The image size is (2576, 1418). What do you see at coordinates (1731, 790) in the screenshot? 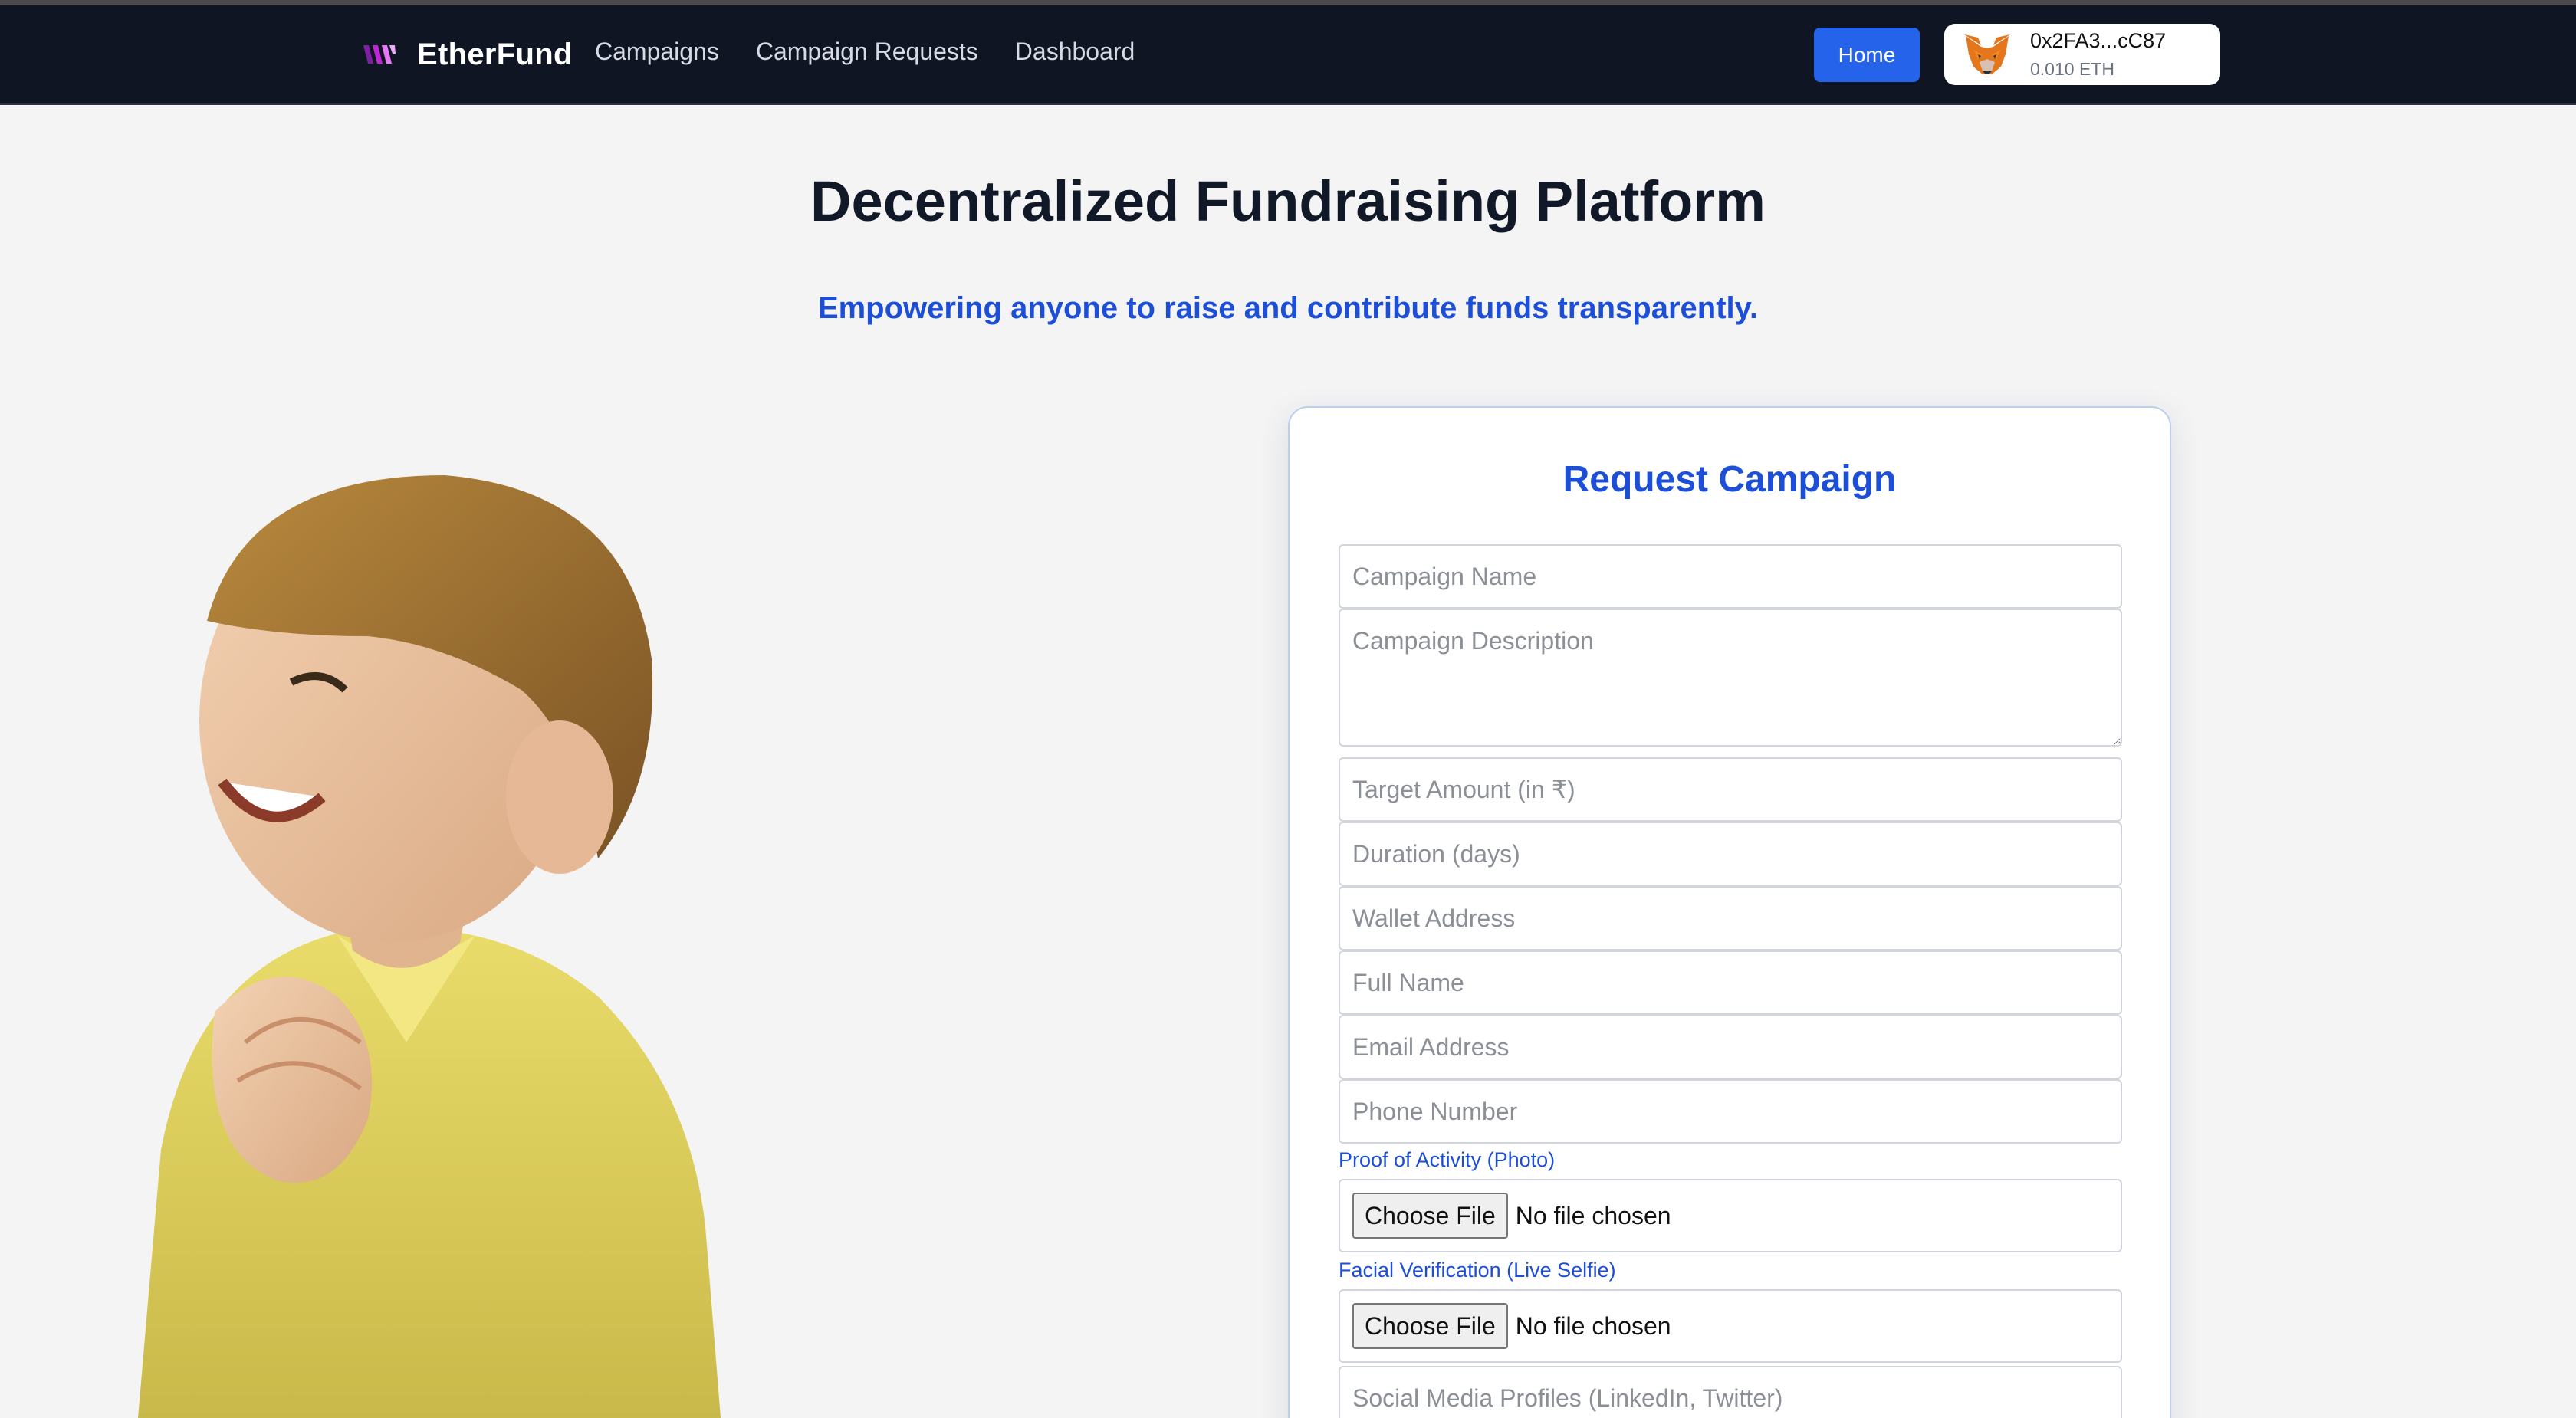
I see `target-amount-input` at bounding box center [1731, 790].